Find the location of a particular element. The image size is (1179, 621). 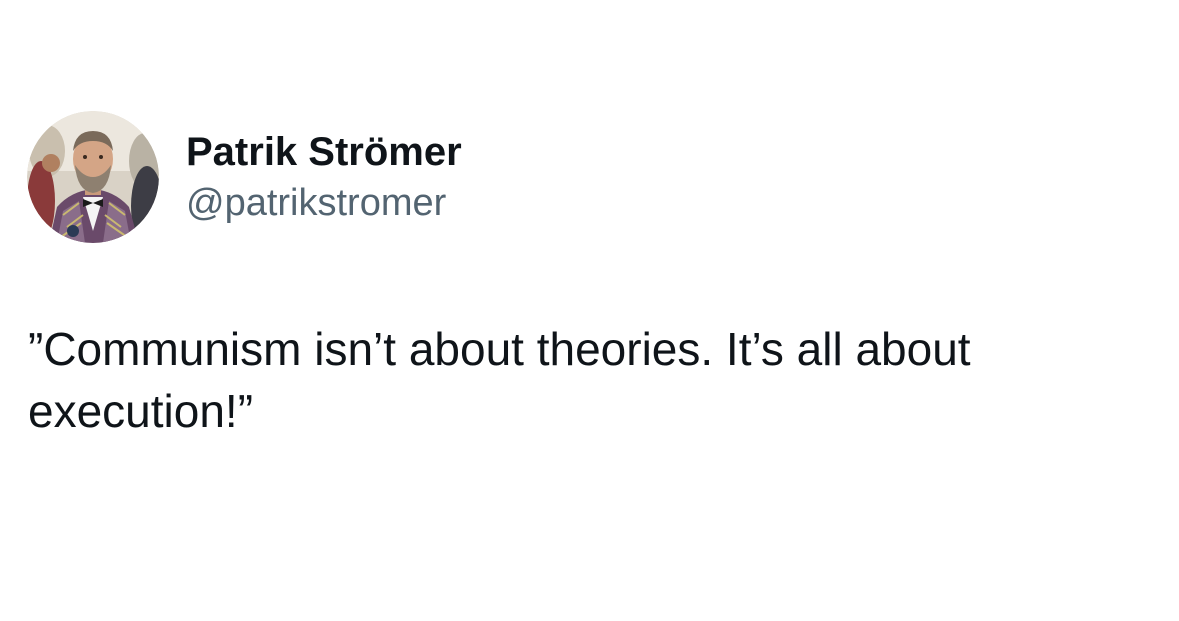

tweet-header: Patrik Strömer @patrikstromer is located at coordinates (244, 177).